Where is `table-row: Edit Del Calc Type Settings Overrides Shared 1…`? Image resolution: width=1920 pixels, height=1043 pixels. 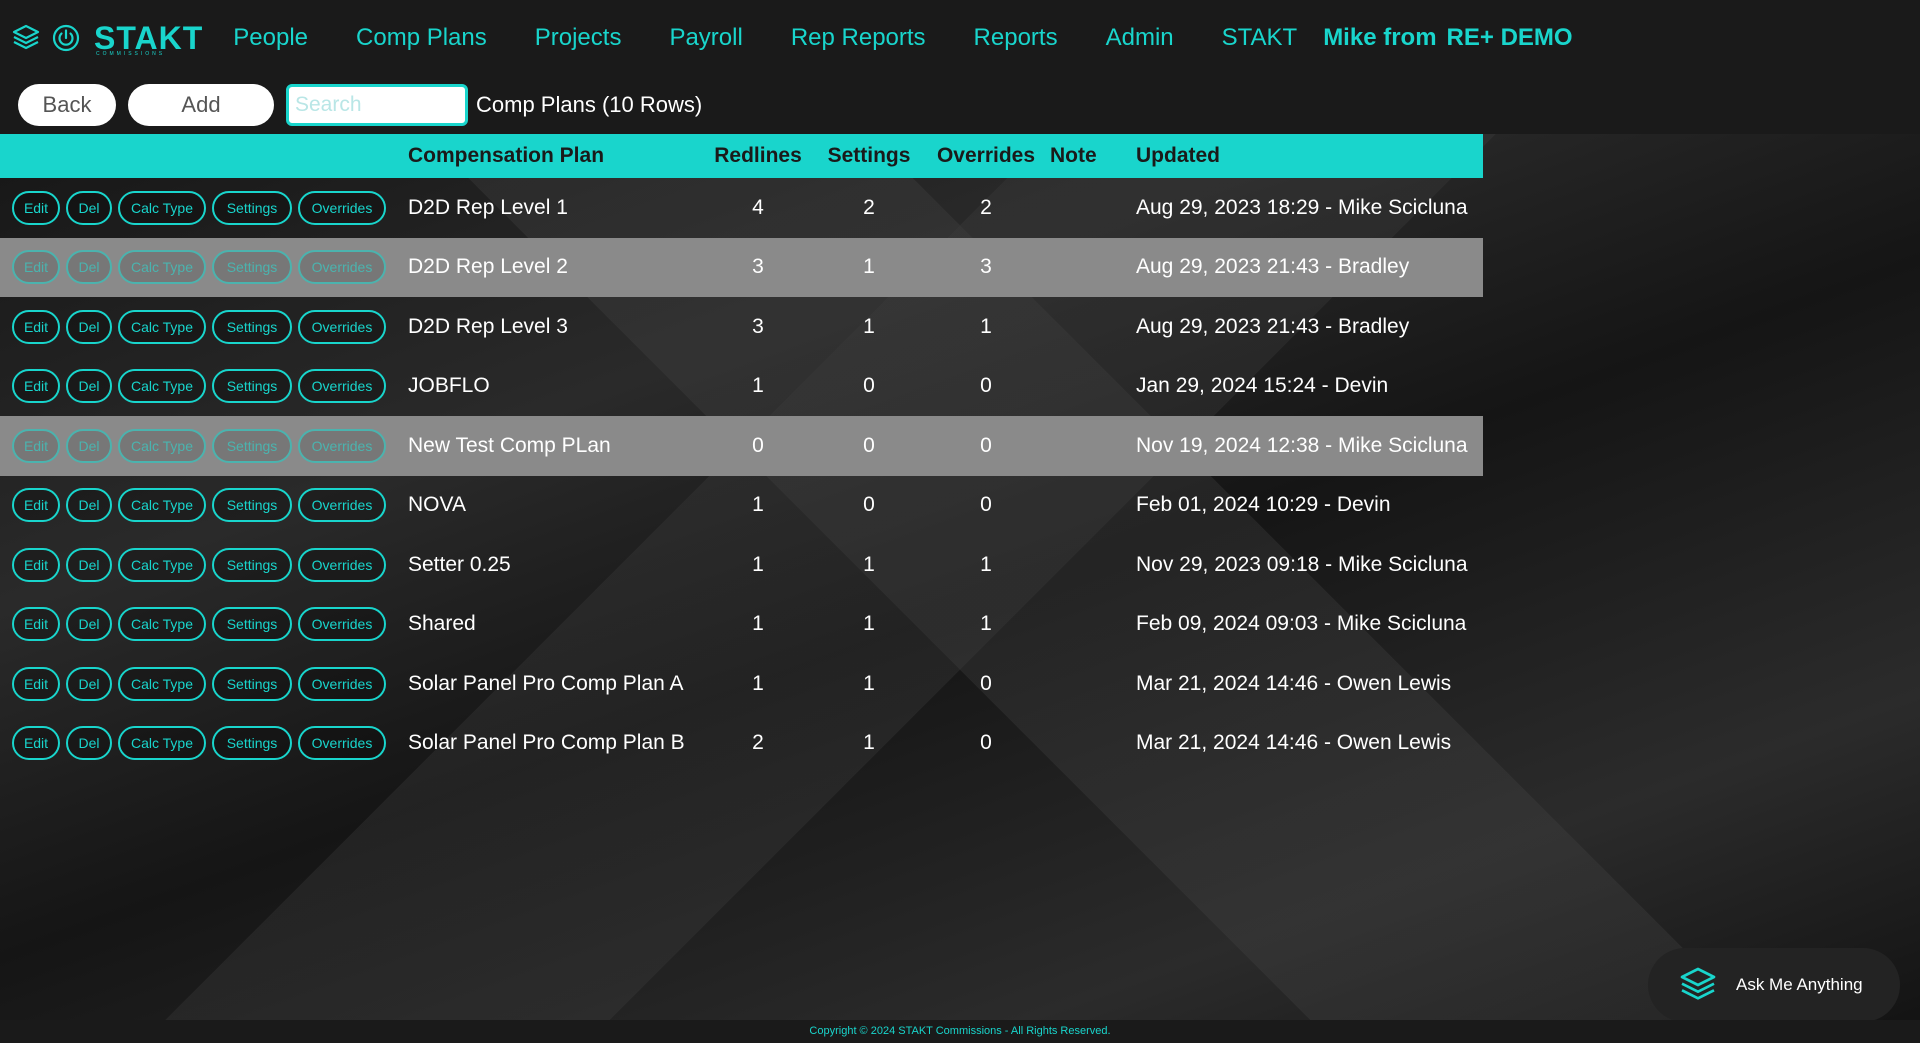
table-row: Edit Del Calc Type Settings Overrides Shared 1… is located at coordinates (741, 625).